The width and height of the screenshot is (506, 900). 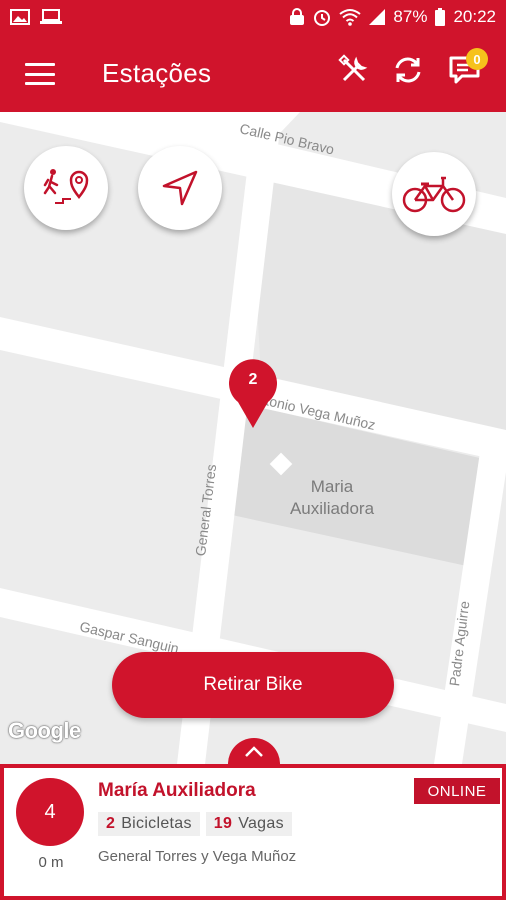 What do you see at coordinates (51, 16) in the screenshot?
I see `laptop-icon` at bounding box center [51, 16].